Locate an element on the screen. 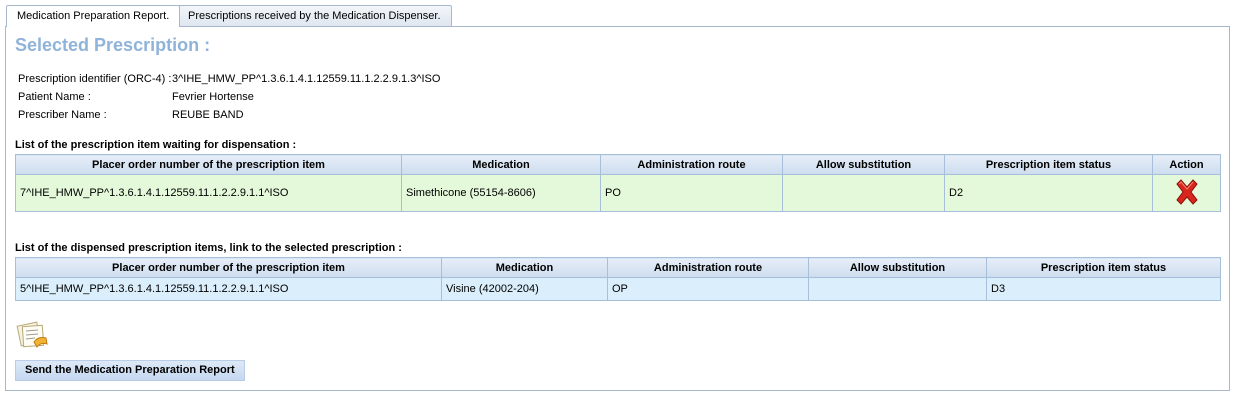  route-cell: PO is located at coordinates (691, 193).